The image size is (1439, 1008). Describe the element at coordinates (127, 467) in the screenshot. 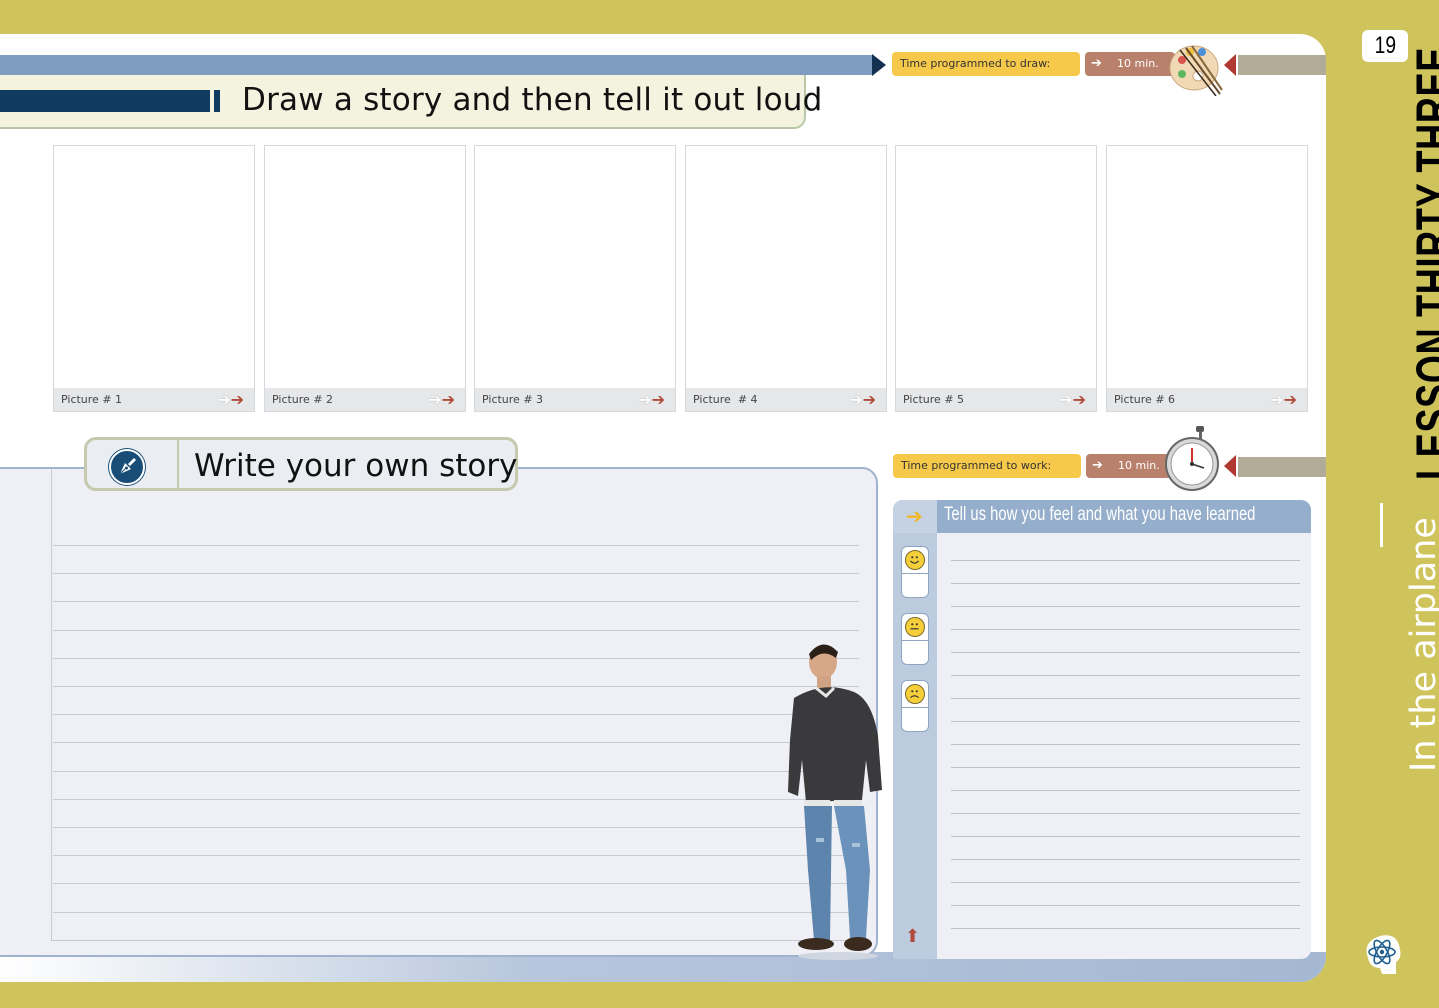

I see `pen-nib-icon` at that location.